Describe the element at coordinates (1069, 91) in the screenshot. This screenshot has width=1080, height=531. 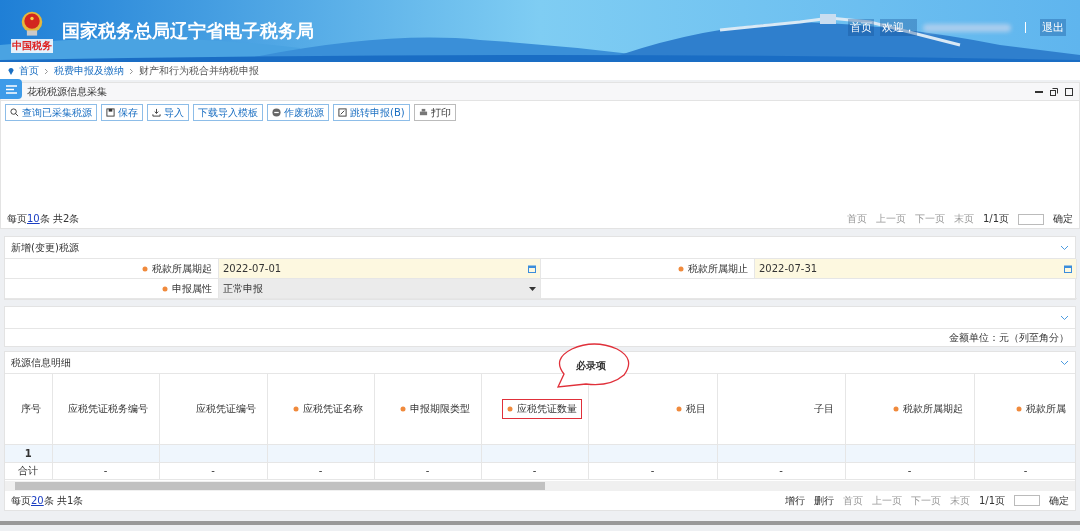
I see `maximize-icon` at that location.